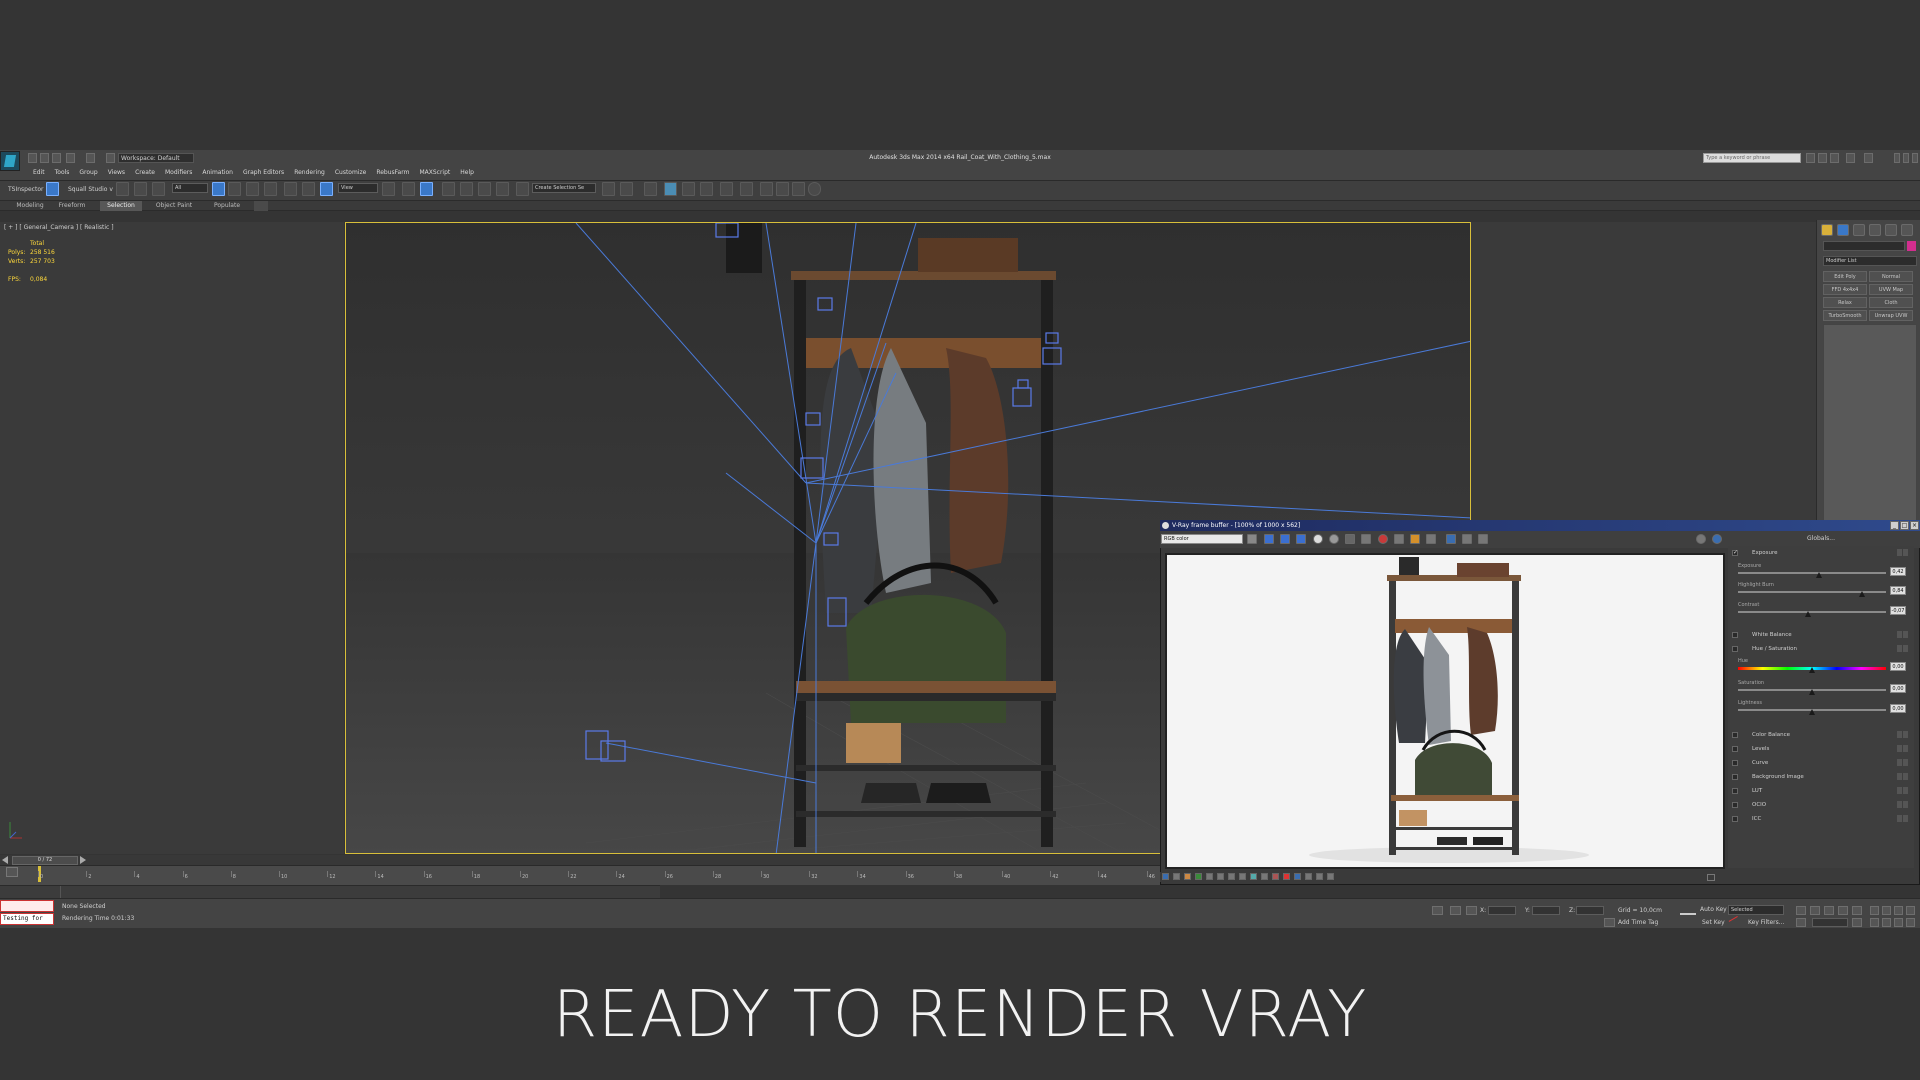 This screenshot has width=1920, height=1080. Describe the element at coordinates (1502, 910) in the screenshot. I see `x-coordinate-field` at that location.